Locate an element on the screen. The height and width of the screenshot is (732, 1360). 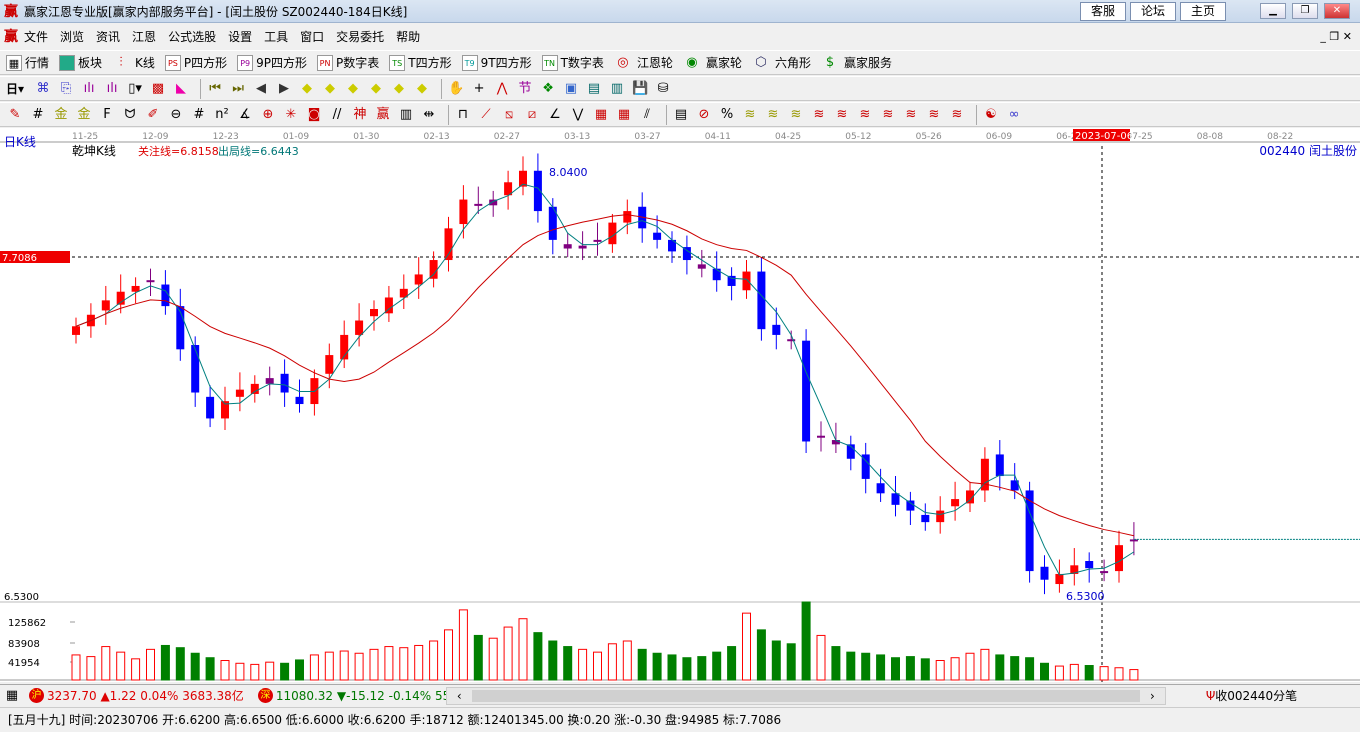
angle2-icon: ∠ is located at coordinates (555, 115).